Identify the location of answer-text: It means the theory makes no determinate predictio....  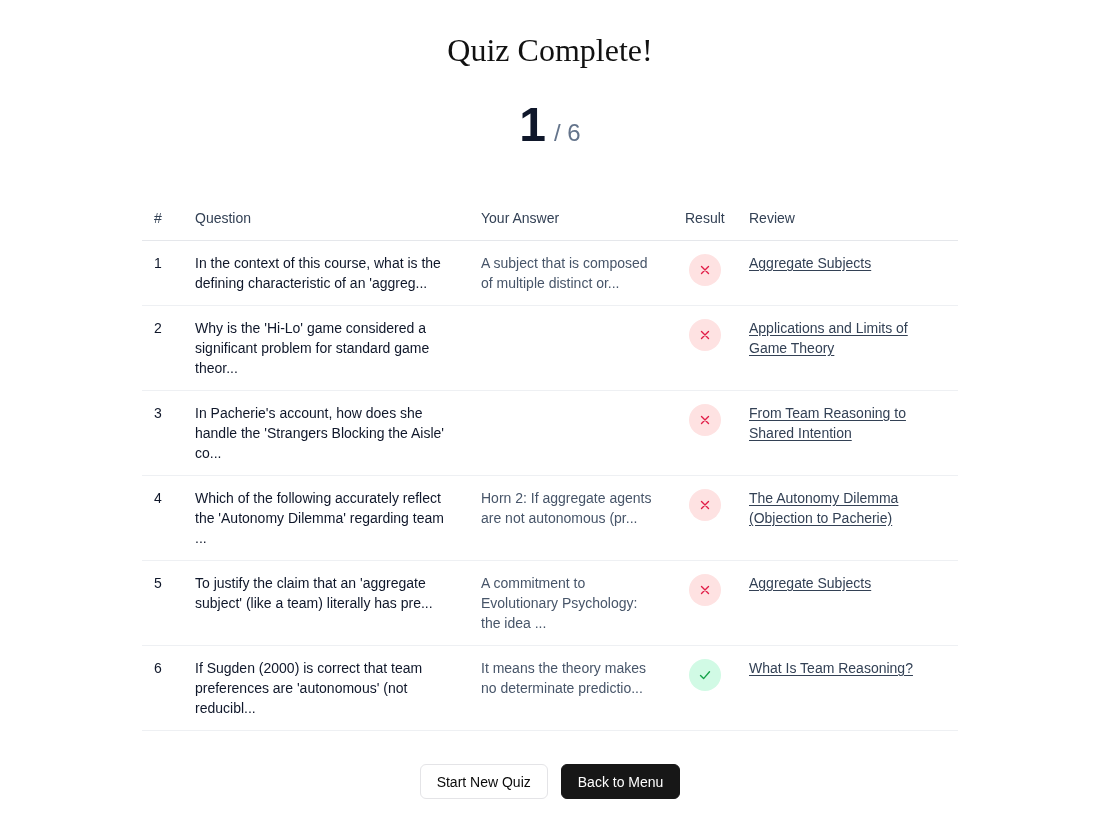
(564, 678).